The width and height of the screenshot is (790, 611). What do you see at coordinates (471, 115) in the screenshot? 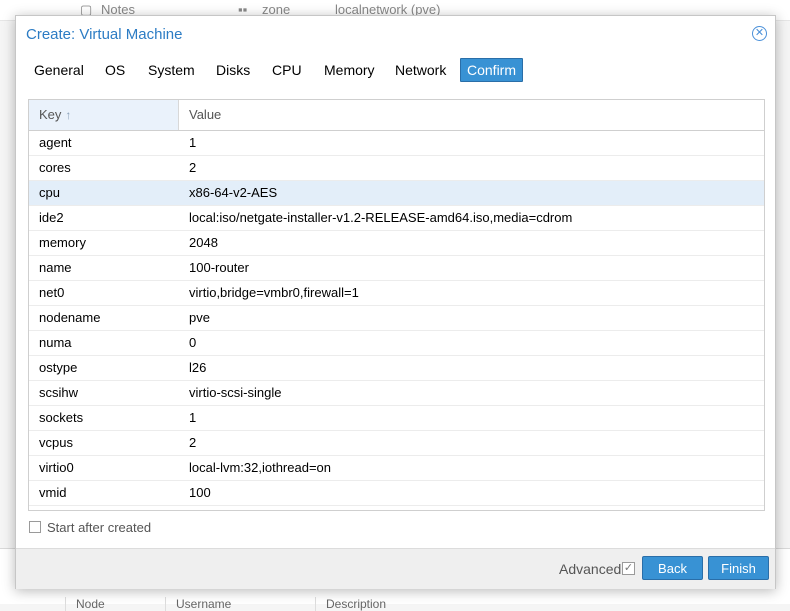
I see `column-header-value: Value` at bounding box center [471, 115].